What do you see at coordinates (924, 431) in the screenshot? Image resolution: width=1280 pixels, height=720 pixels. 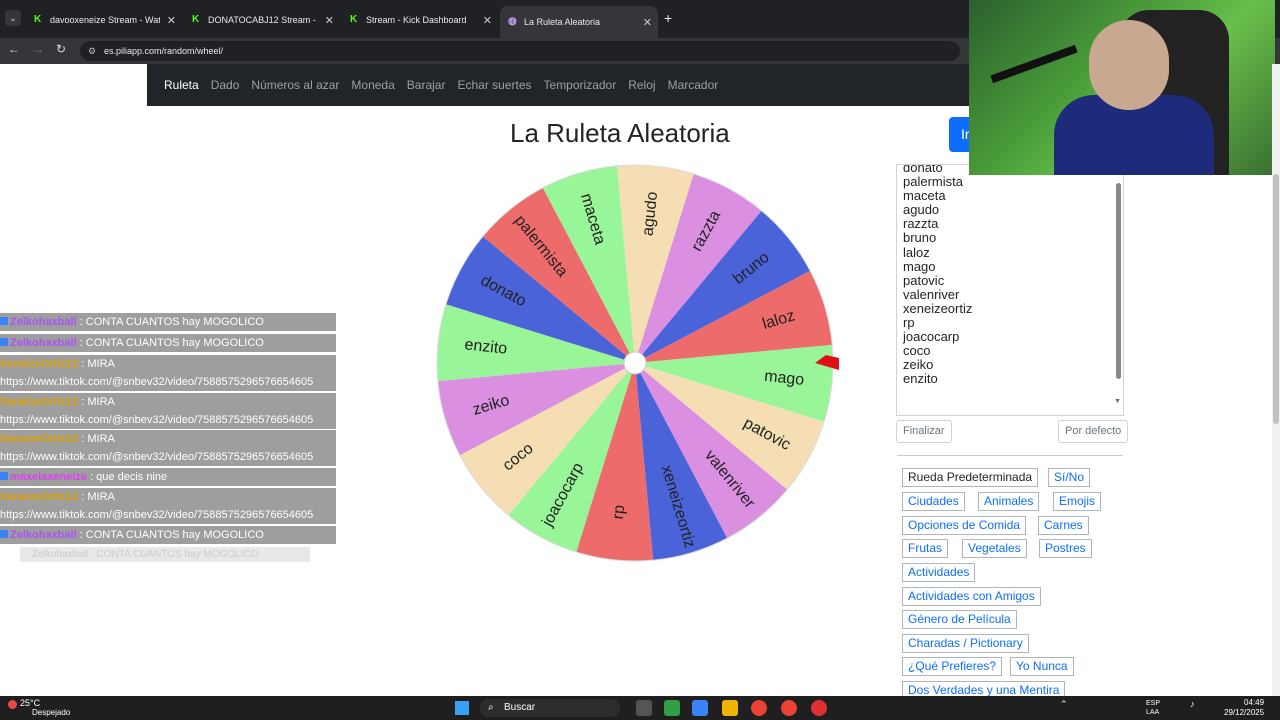 I see `finish-button: Finalizar` at bounding box center [924, 431].